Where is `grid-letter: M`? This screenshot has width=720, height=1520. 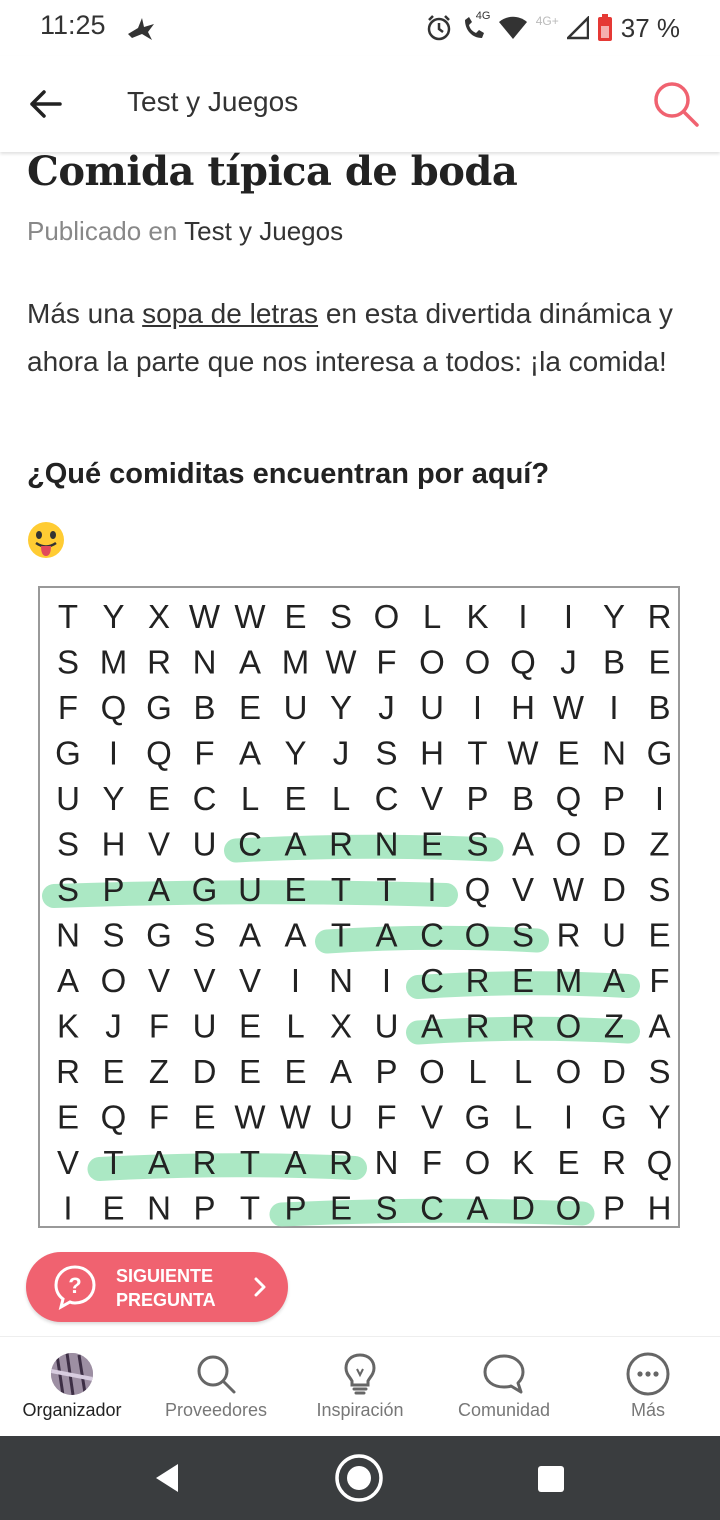
grid-letter: M is located at coordinates (569, 980).